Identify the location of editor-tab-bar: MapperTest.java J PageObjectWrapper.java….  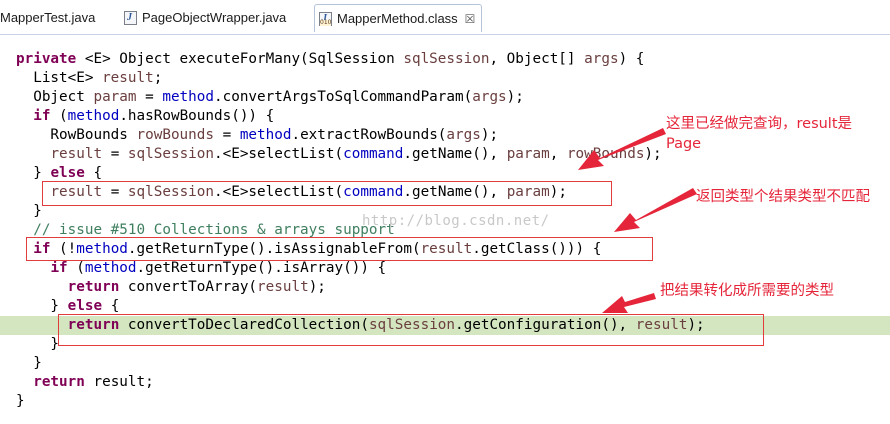
(445, 17).